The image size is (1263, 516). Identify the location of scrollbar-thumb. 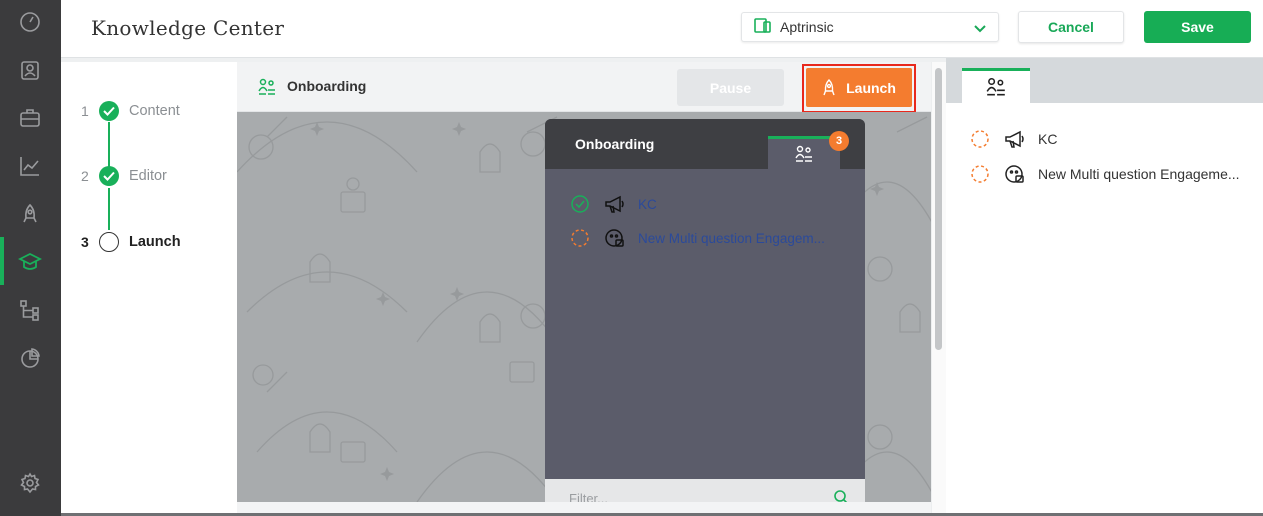
(938, 209).